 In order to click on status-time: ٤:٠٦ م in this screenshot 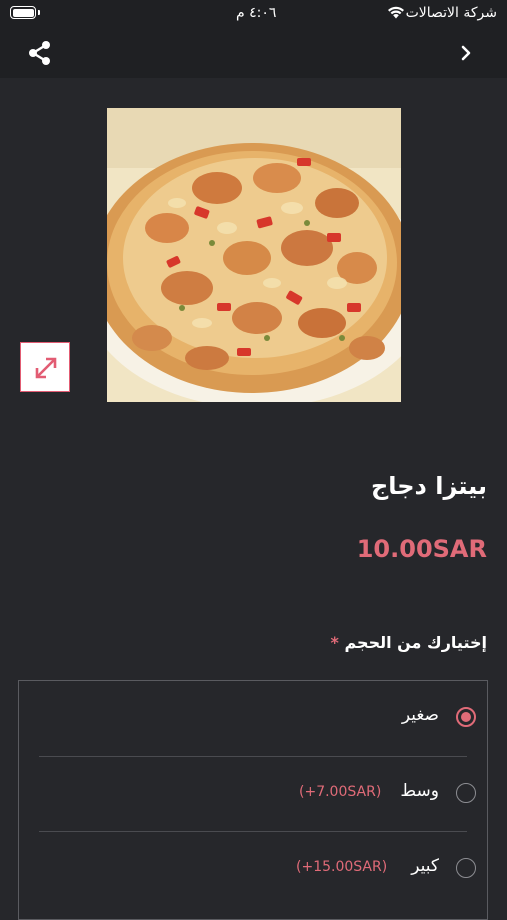, I will do `click(256, 13)`.